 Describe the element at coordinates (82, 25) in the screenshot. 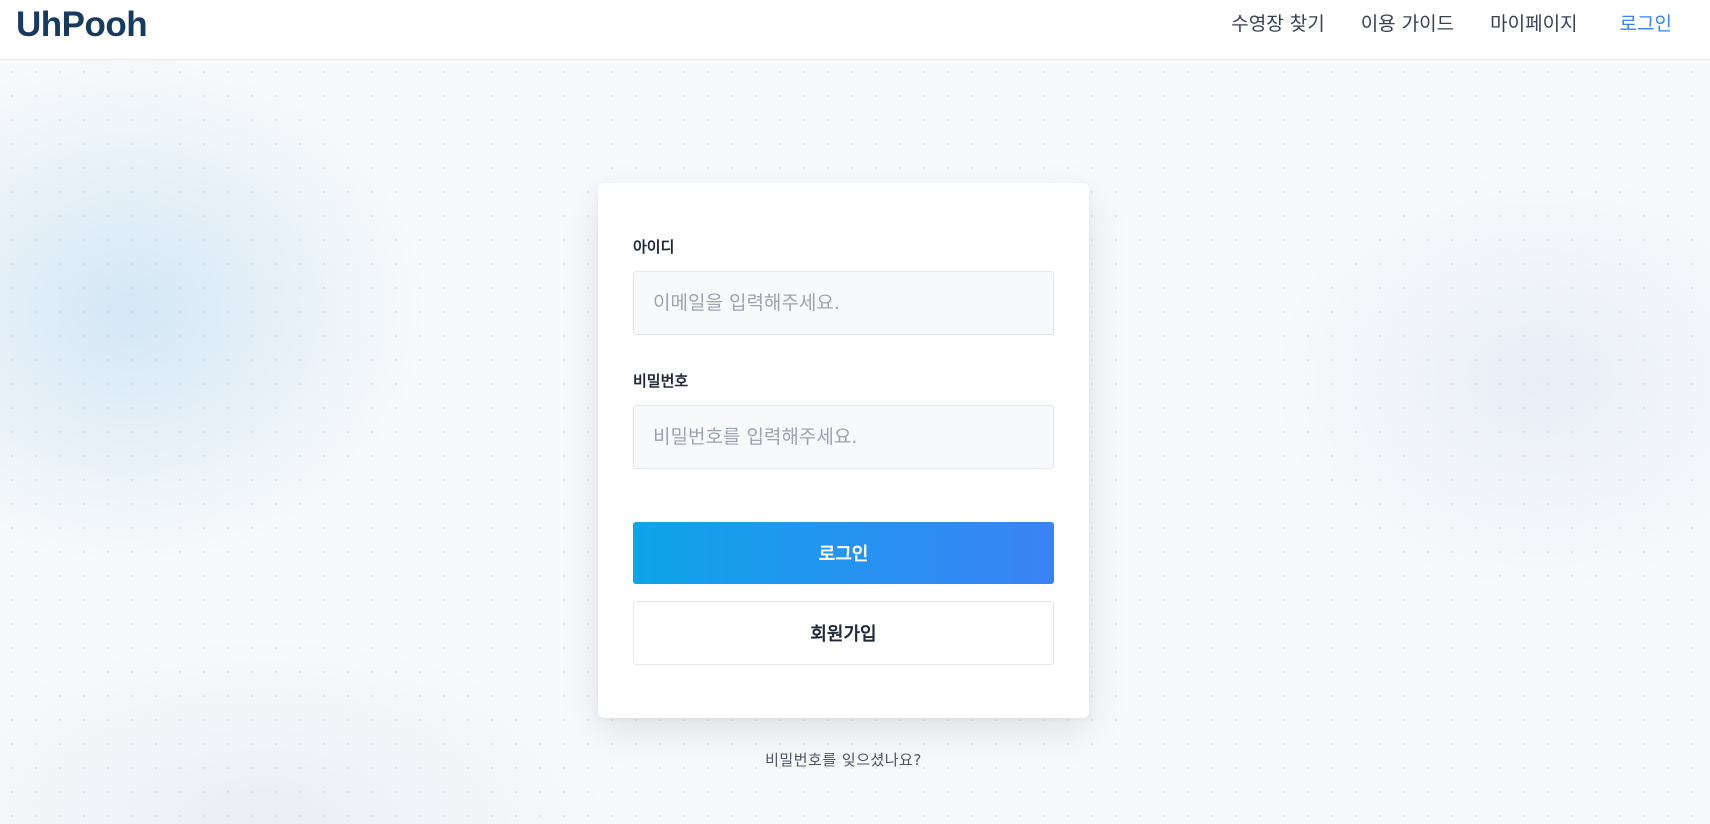

I see `logo: UhPooh` at that location.